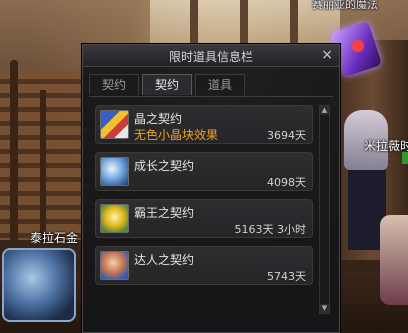 This screenshot has height=333, width=408. What do you see at coordinates (324, 110) in the screenshot?
I see `scroll-up-arrow-icon: ▲` at bounding box center [324, 110].